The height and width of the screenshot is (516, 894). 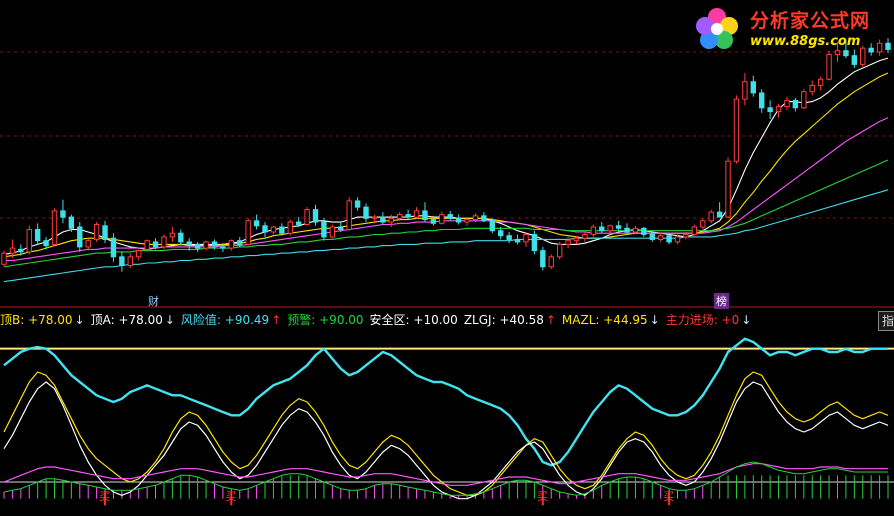 I want to click on brand-logo: 分析家公式网 www.88gs.com, so click(x=792, y=29).